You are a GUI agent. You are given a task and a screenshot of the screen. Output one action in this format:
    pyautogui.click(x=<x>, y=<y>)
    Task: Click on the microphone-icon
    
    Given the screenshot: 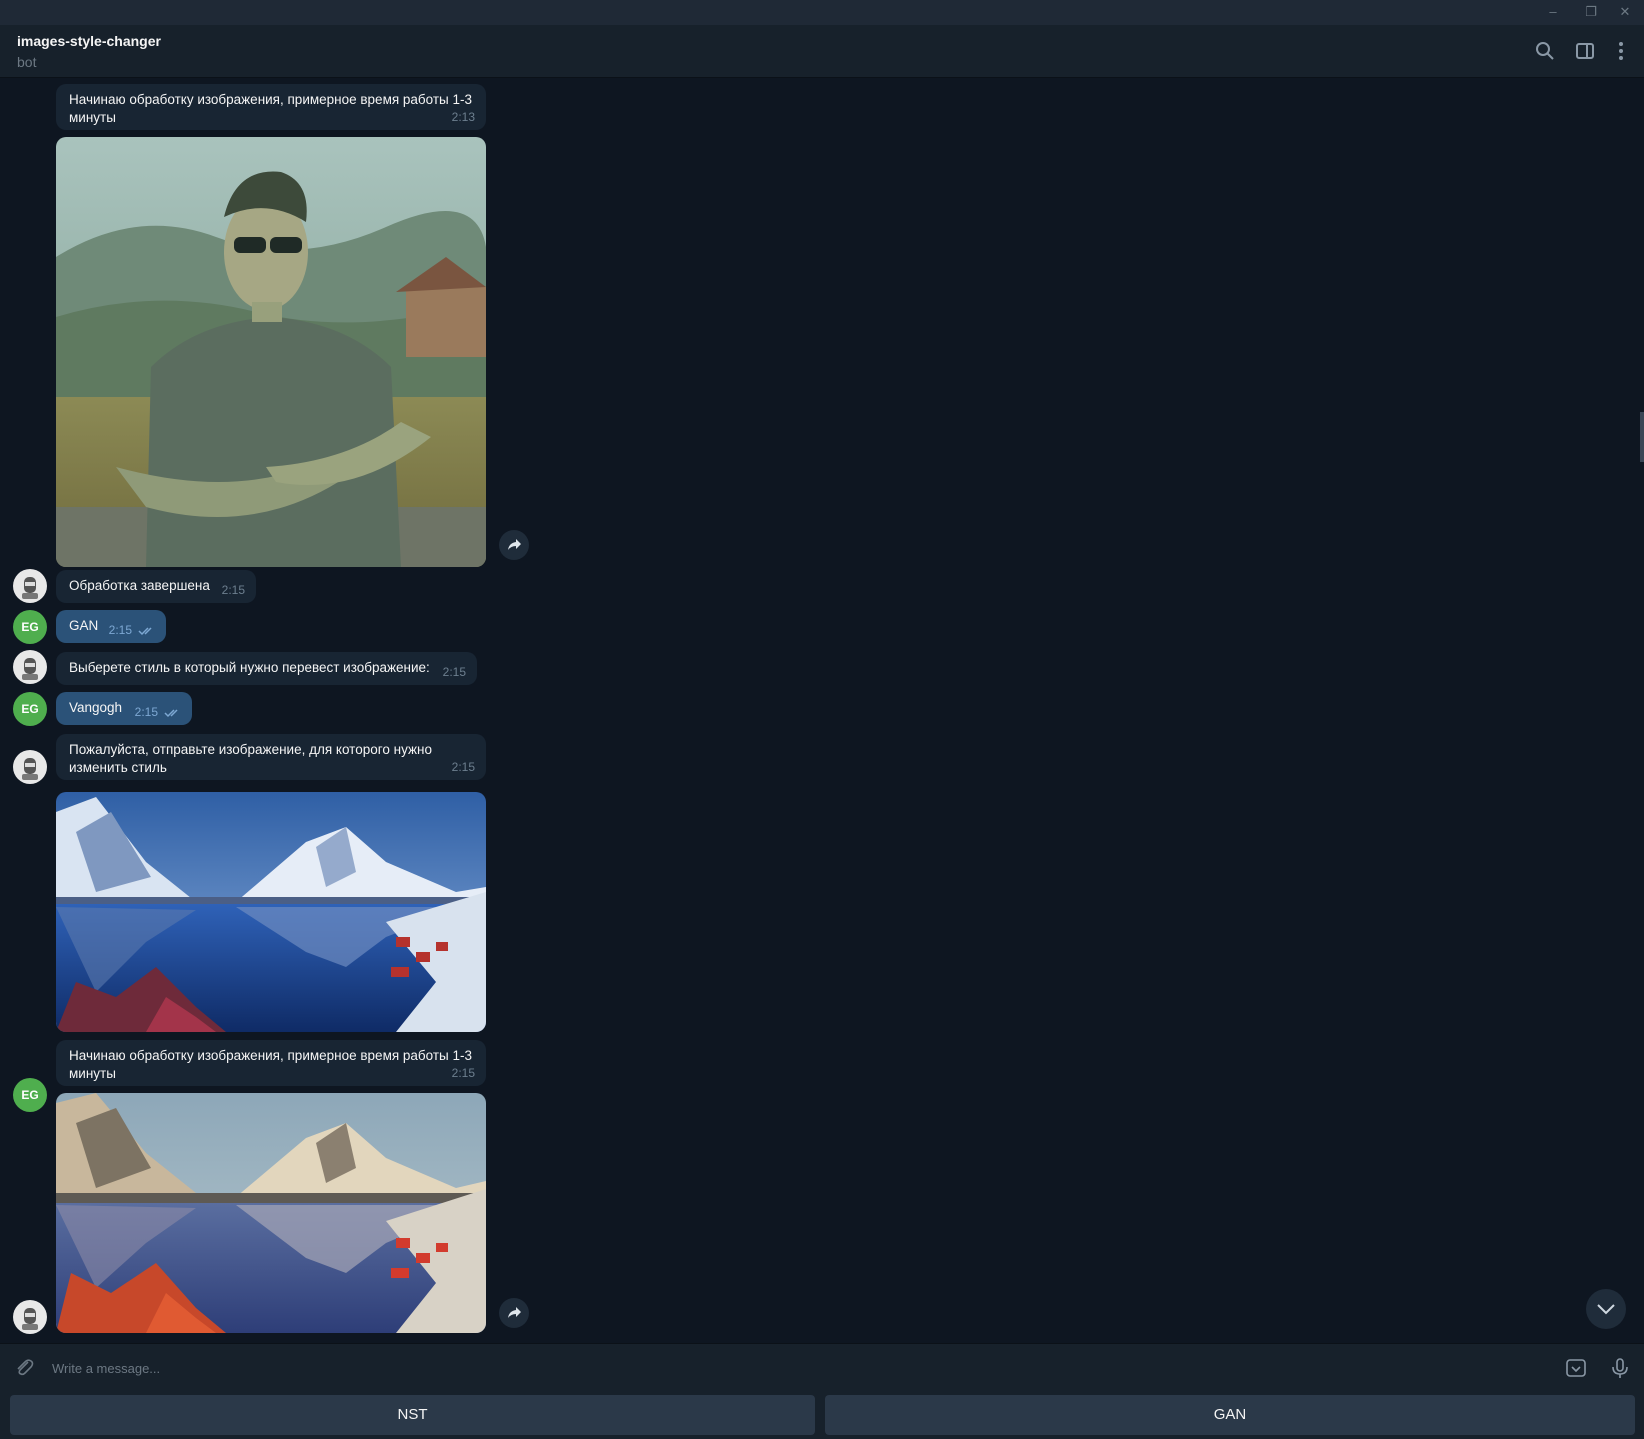 What is the action you would take?
    pyautogui.click(x=1620, y=1368)
    